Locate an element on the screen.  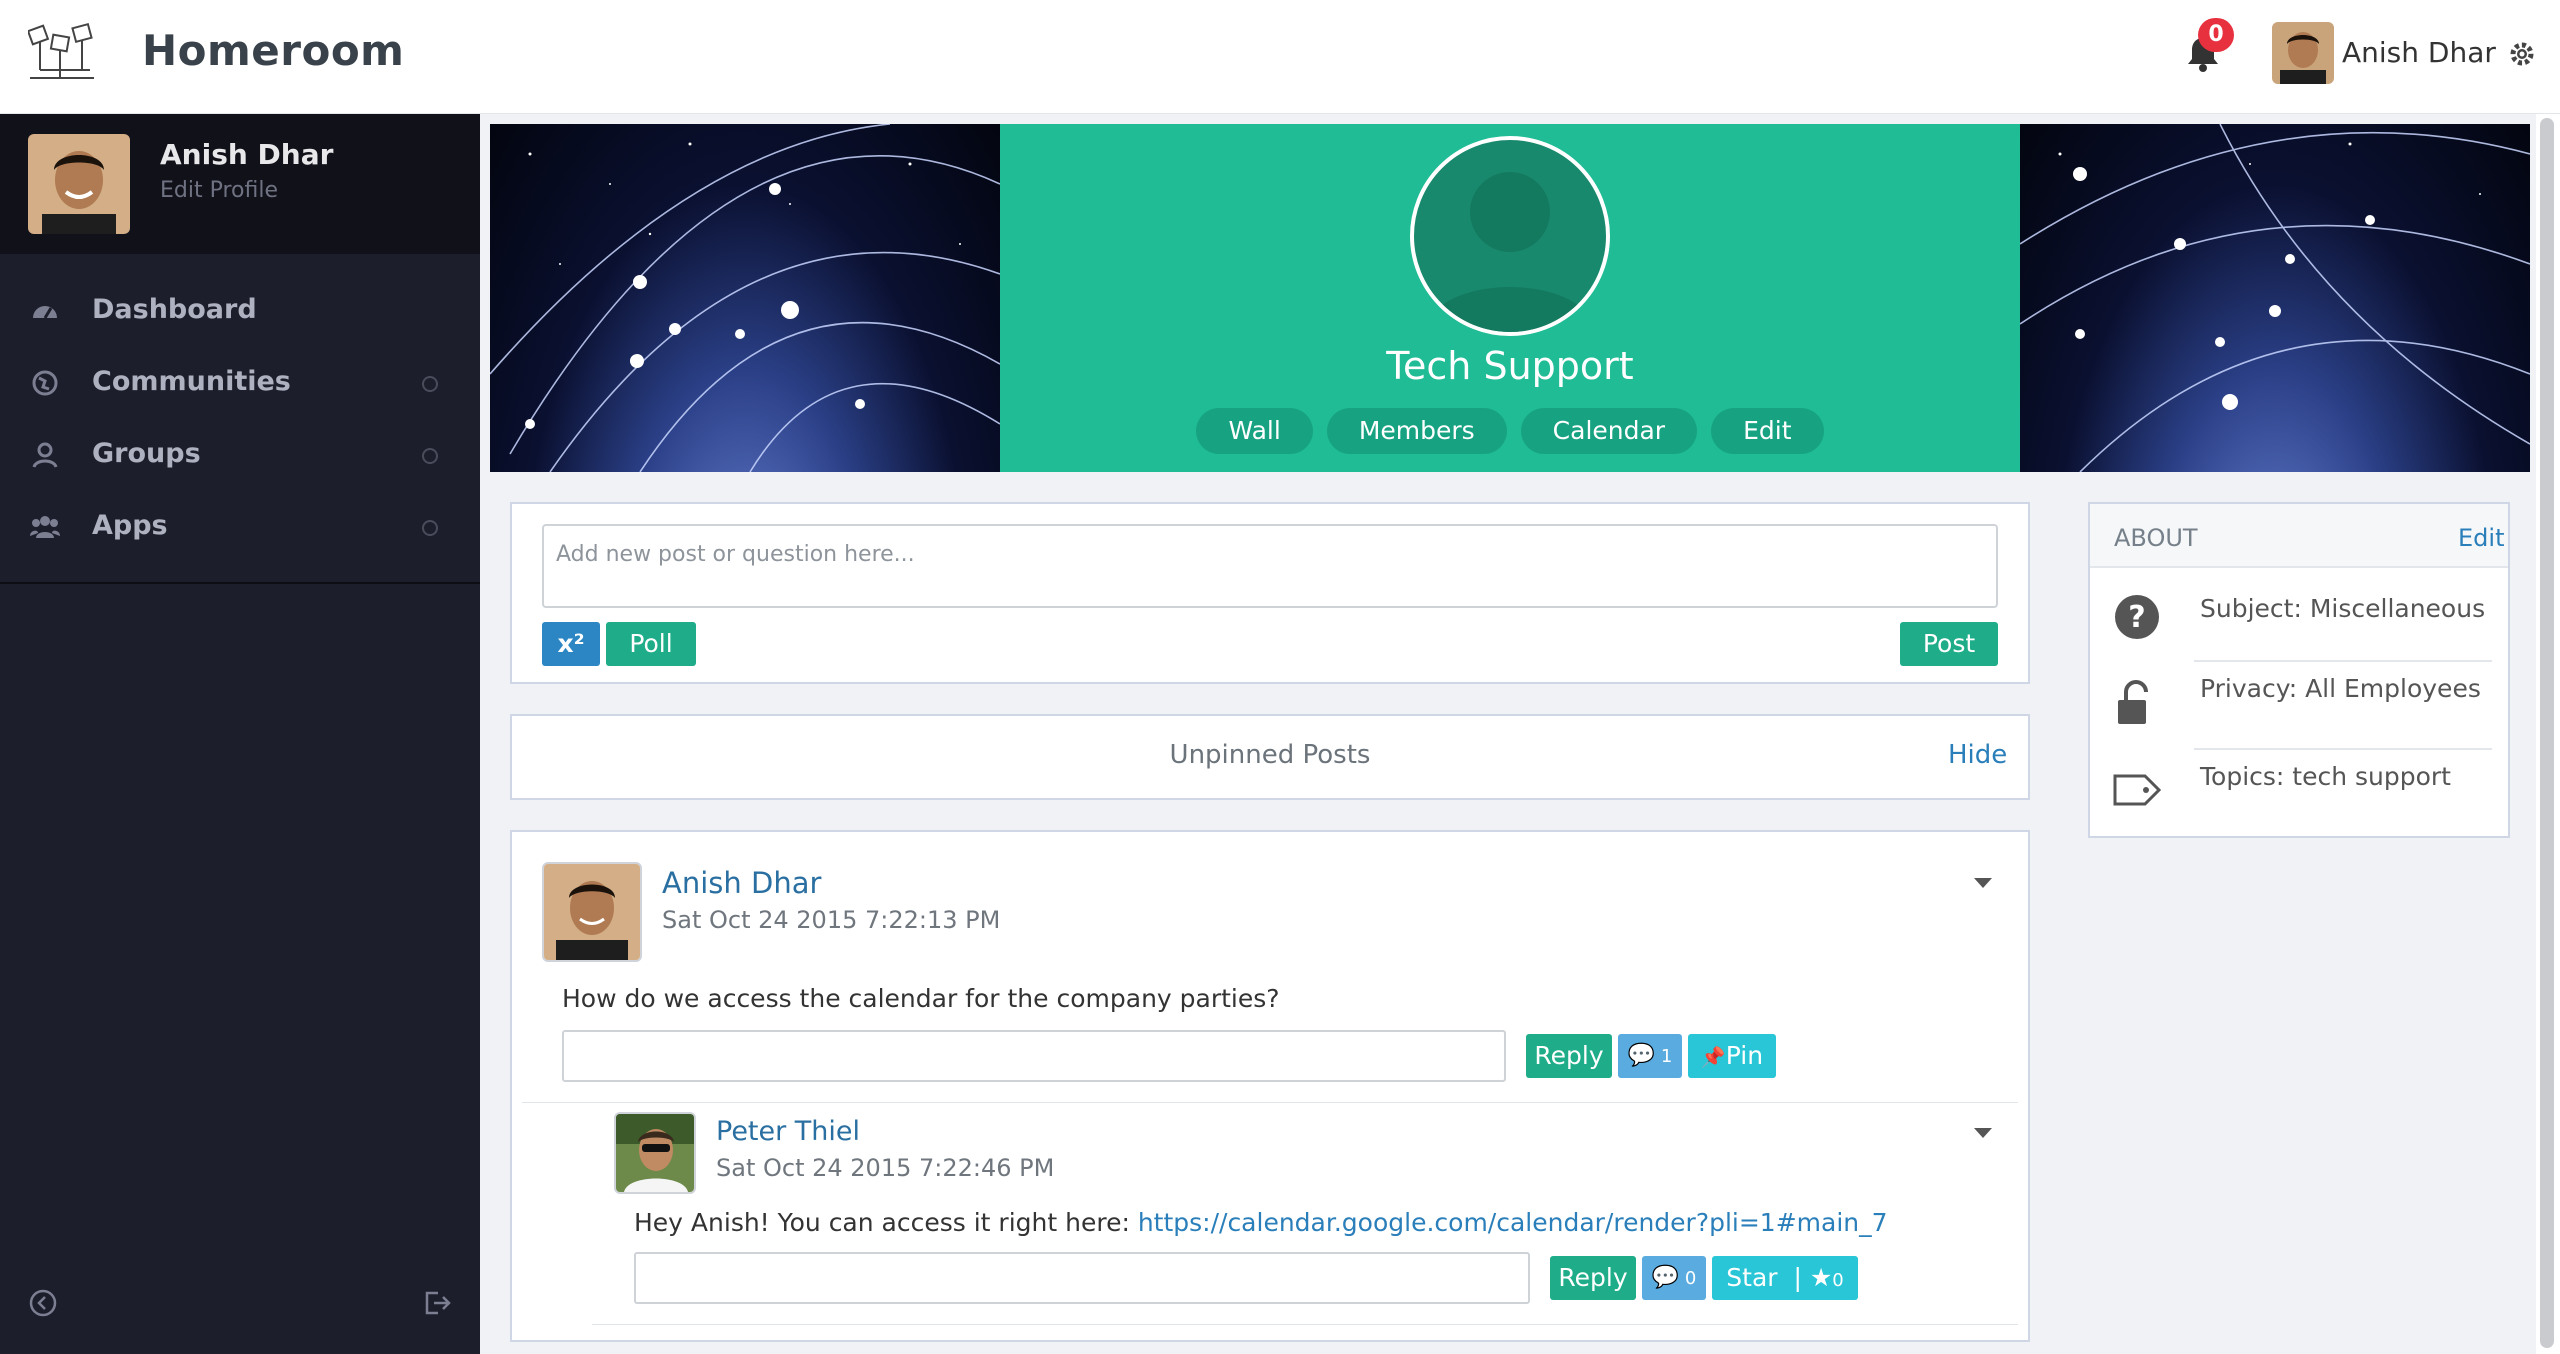
user-name: Anish Dhar is located at coordinates (2419, 52).